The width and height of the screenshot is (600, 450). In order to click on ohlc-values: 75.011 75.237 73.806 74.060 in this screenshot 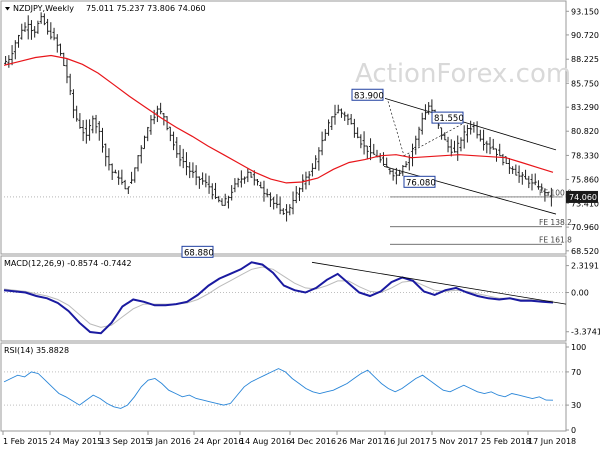, I will do `click(146, 8)`.